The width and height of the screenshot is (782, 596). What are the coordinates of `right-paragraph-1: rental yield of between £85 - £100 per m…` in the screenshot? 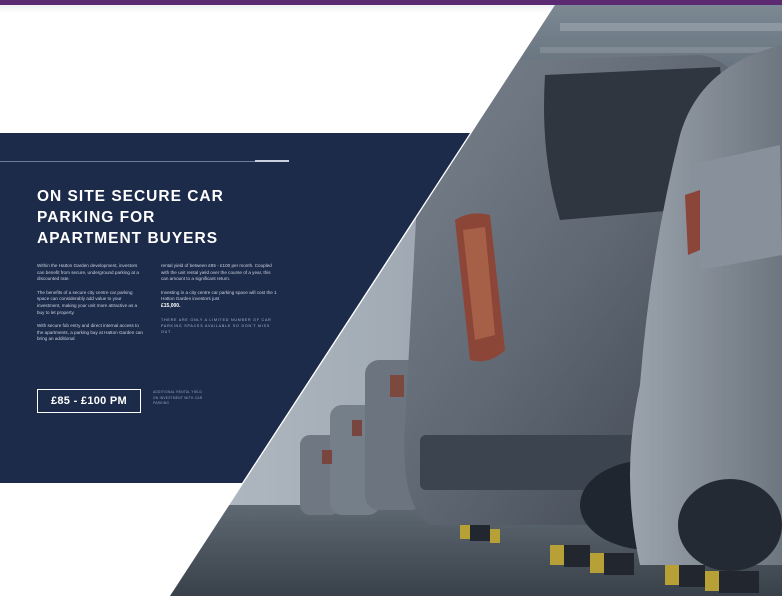 It's located at (216, 272).